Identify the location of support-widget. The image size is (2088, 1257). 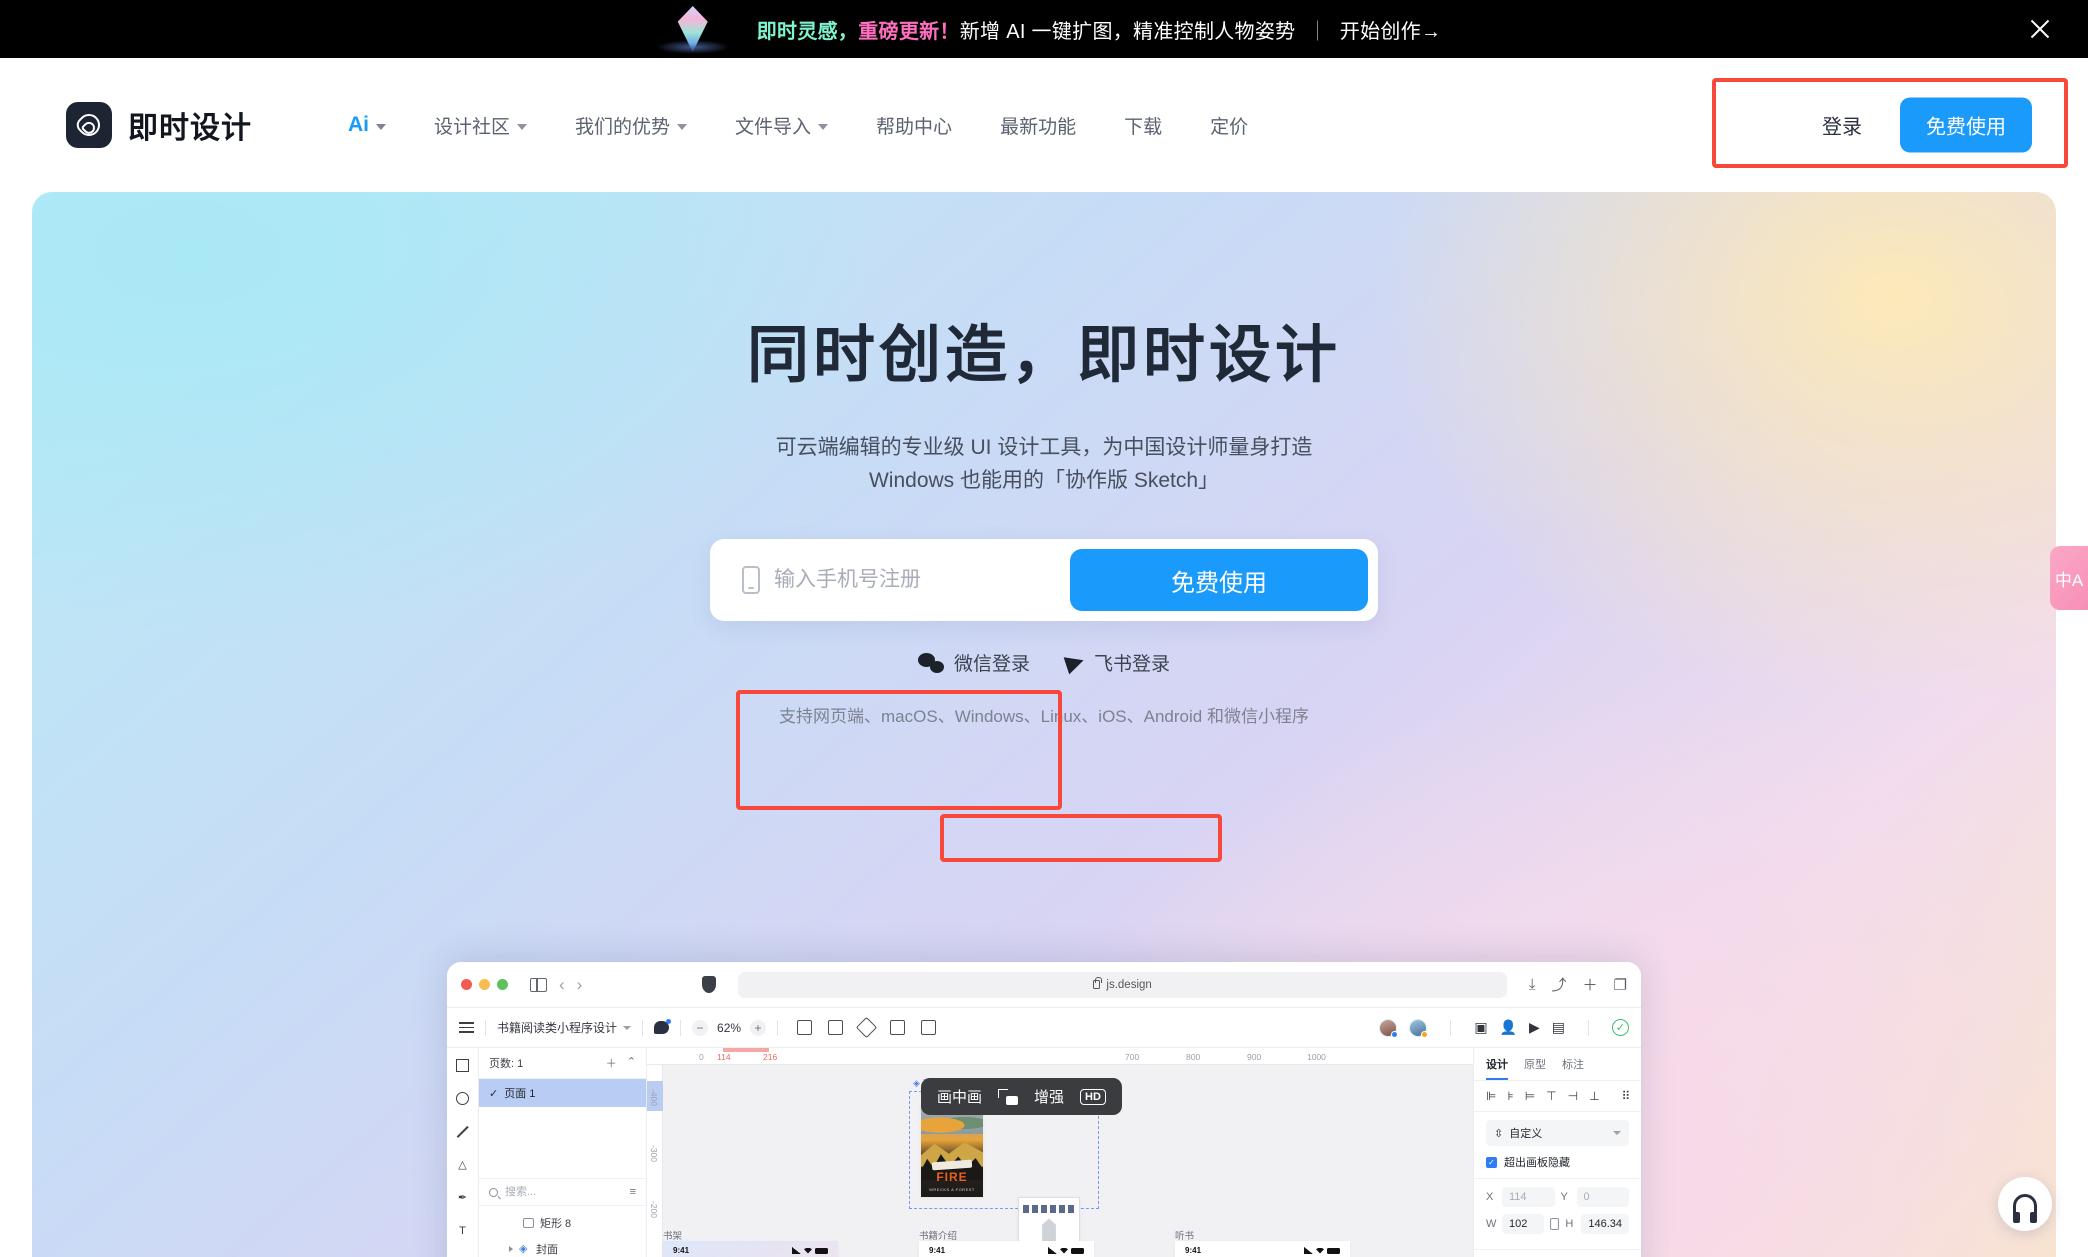
(2025, 1204).